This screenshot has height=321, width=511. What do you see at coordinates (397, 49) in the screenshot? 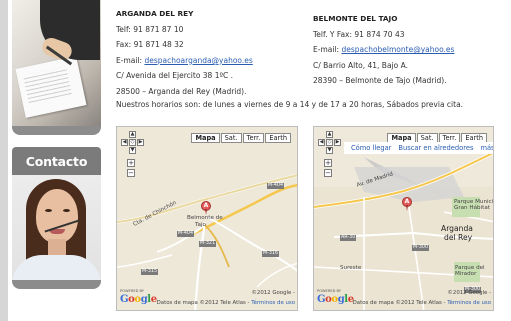
I see `email-link: despachobelmonte@yahoo.es` at bounding box center [397, 49].